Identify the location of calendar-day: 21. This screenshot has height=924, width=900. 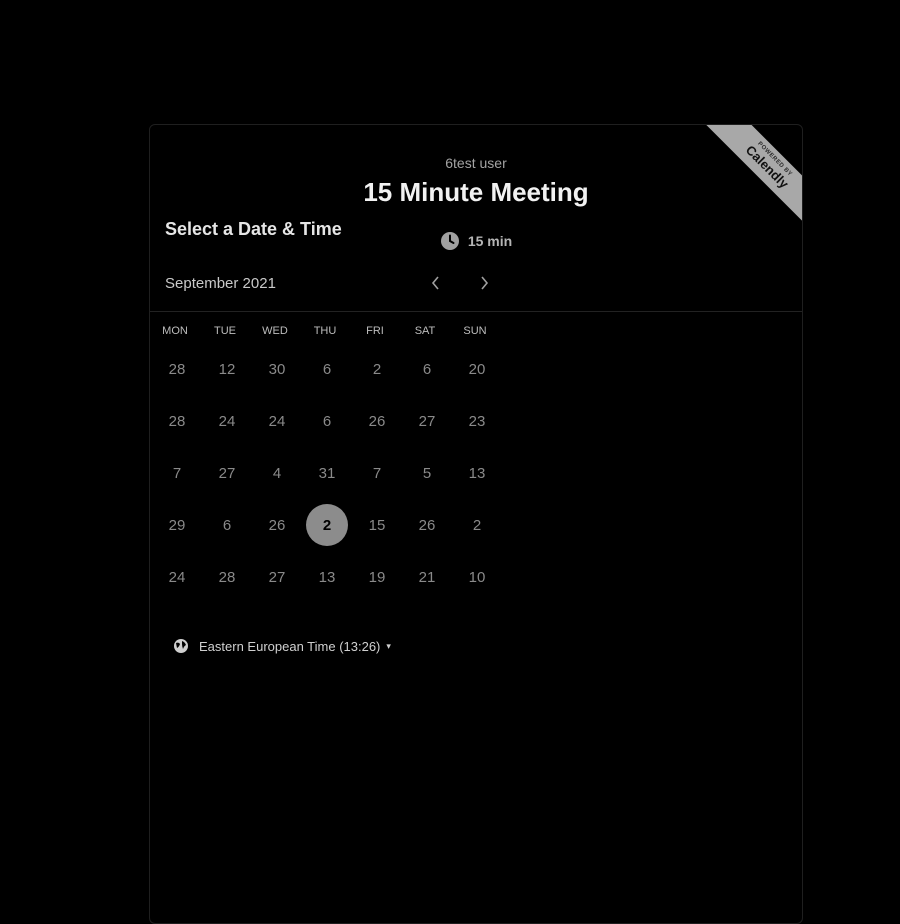
(427, 577).